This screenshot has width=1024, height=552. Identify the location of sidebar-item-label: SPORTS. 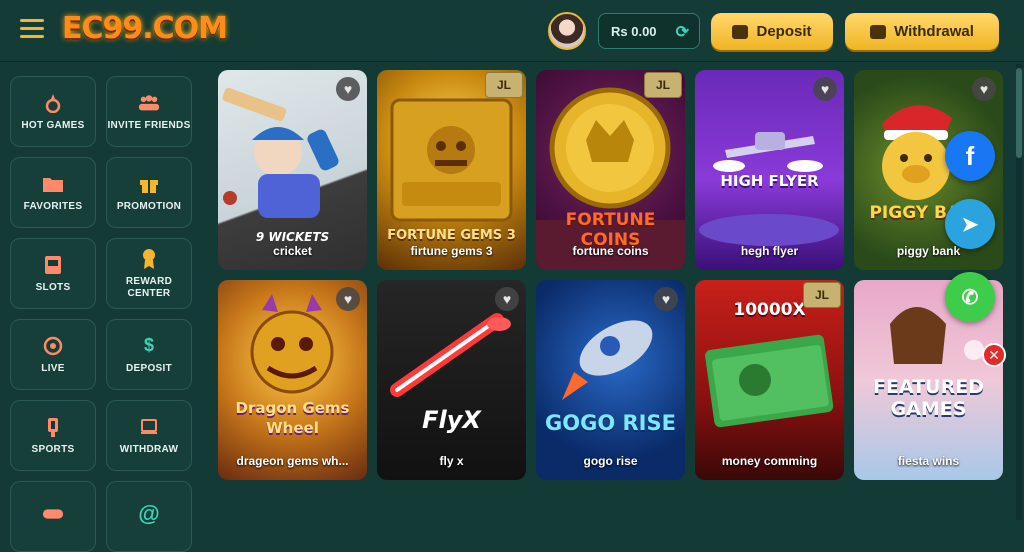
(53, 449).